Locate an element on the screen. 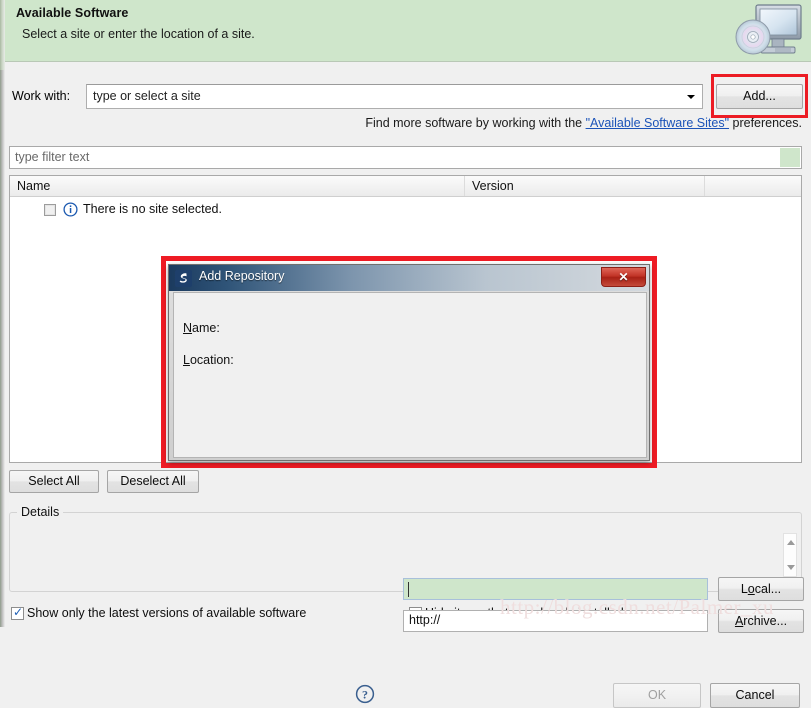 Image resolution: width=811 pixels, height=708 pixels. row-checkbox is located at coordinates (50, 210).